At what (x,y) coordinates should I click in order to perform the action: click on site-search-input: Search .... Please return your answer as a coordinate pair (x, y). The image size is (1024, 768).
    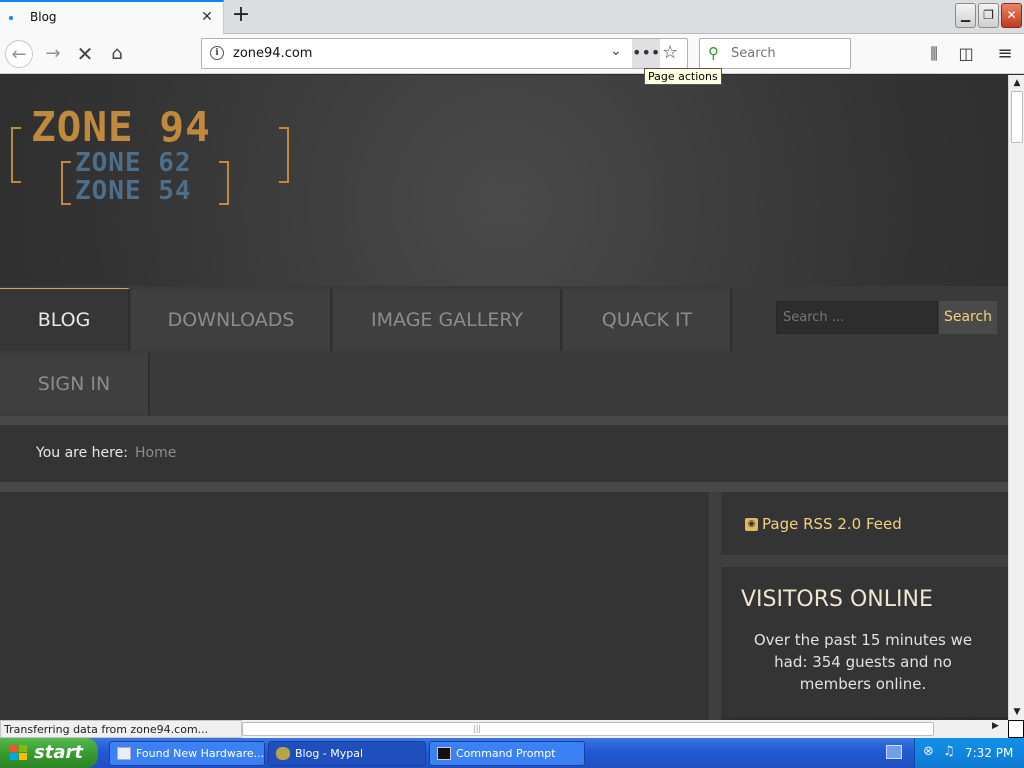
    Looking at the image, I should click on (857, 317).